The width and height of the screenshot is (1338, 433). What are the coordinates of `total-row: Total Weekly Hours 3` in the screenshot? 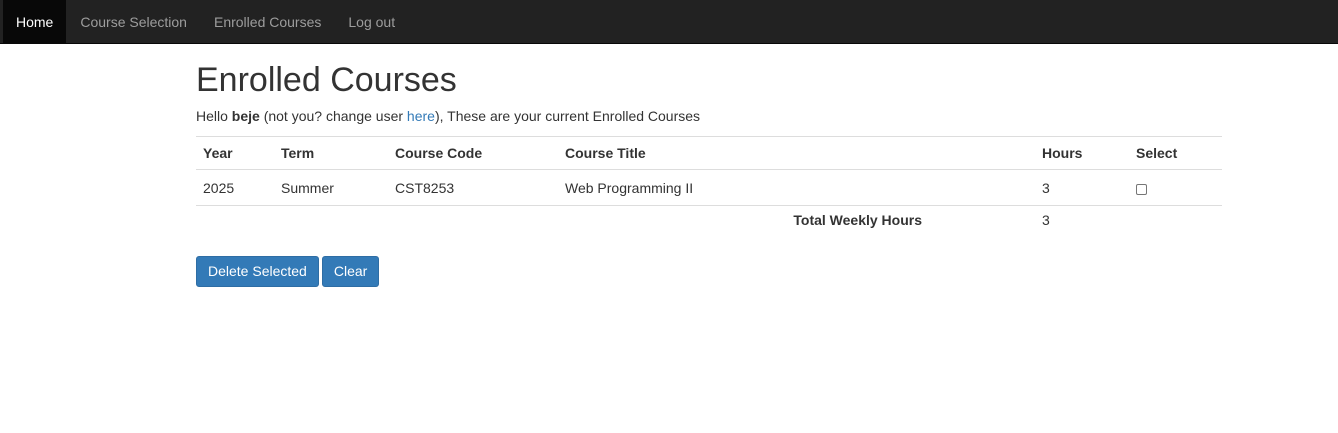 It's located at (709, 220).